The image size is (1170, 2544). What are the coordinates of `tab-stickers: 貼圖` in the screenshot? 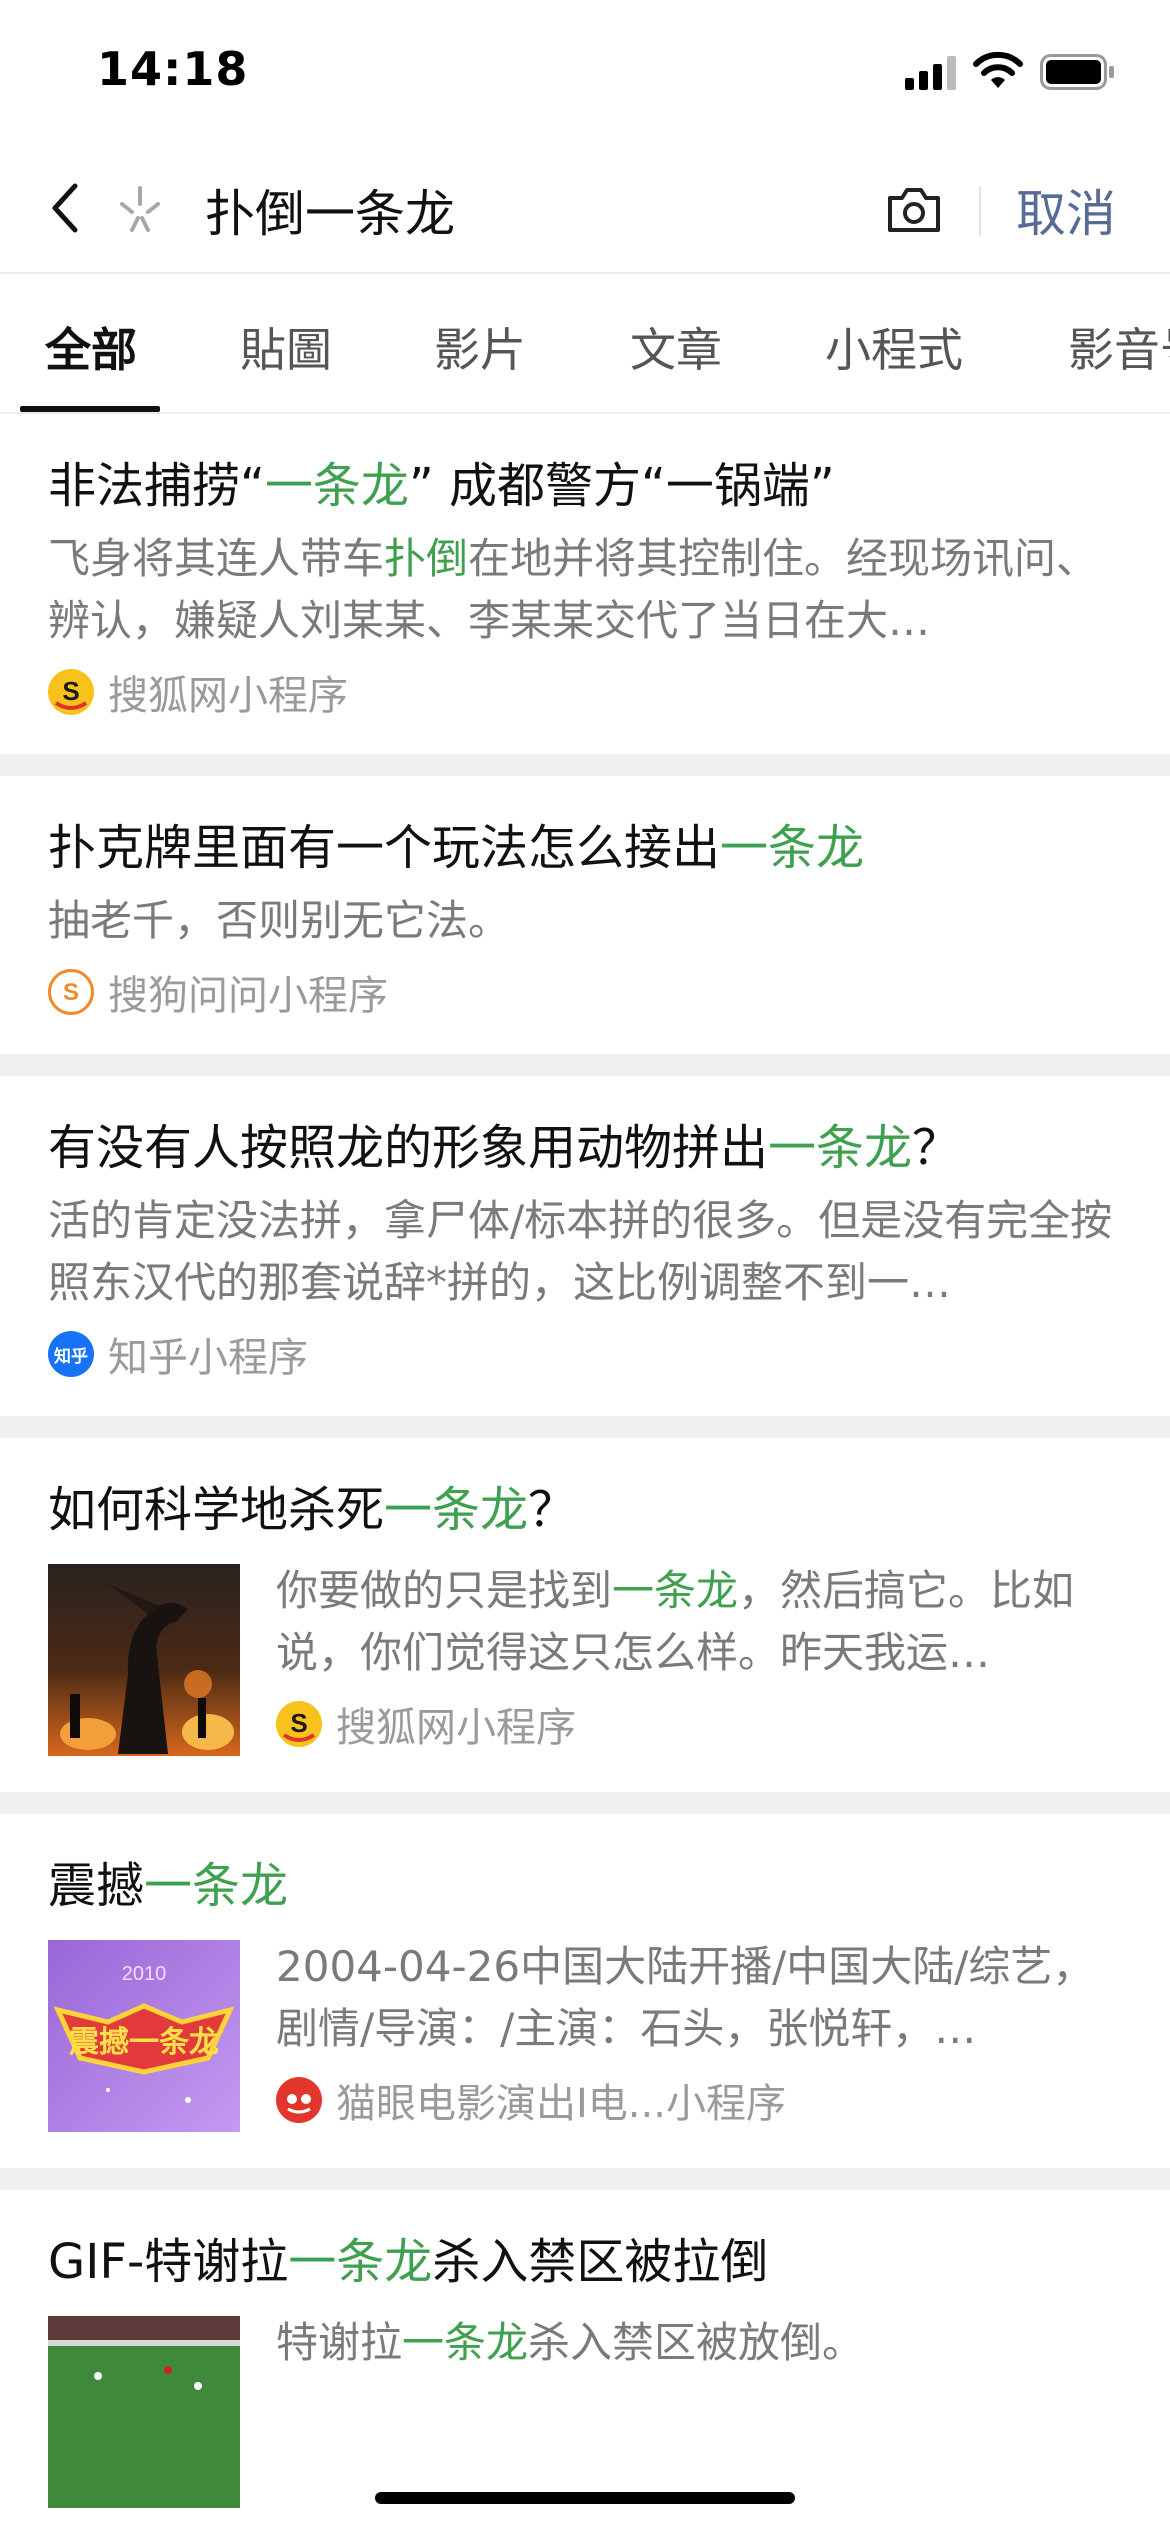 It's located at (286, 347).